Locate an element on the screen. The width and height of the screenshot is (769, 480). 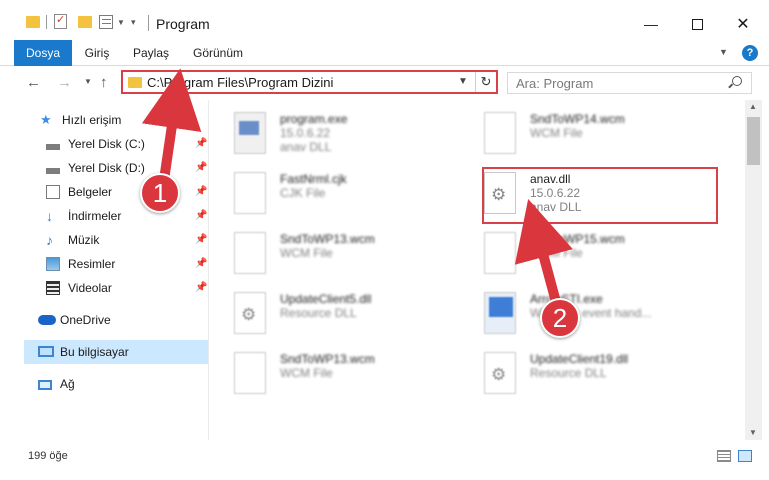
music-icon: ♪ is located at coordinates (49, 240).